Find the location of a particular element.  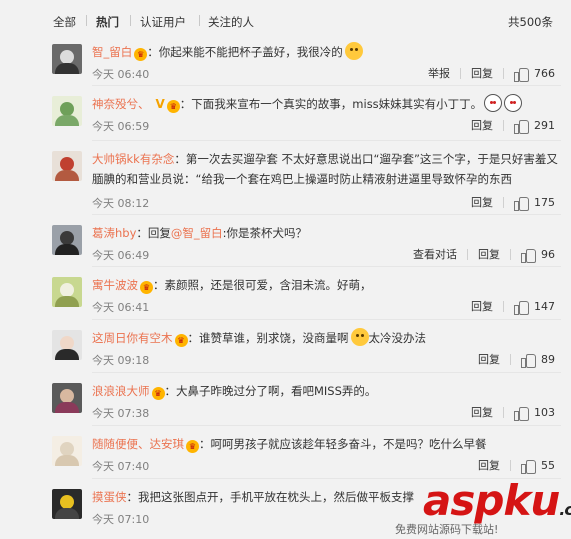

comment-username: 神奈殁兮、 is located at coordinates (121, 104).